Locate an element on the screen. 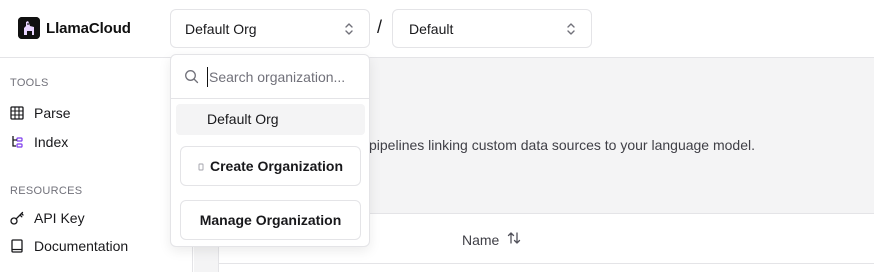 The image size is (874, 272). plus-icon is located at coordinates (201, 166).